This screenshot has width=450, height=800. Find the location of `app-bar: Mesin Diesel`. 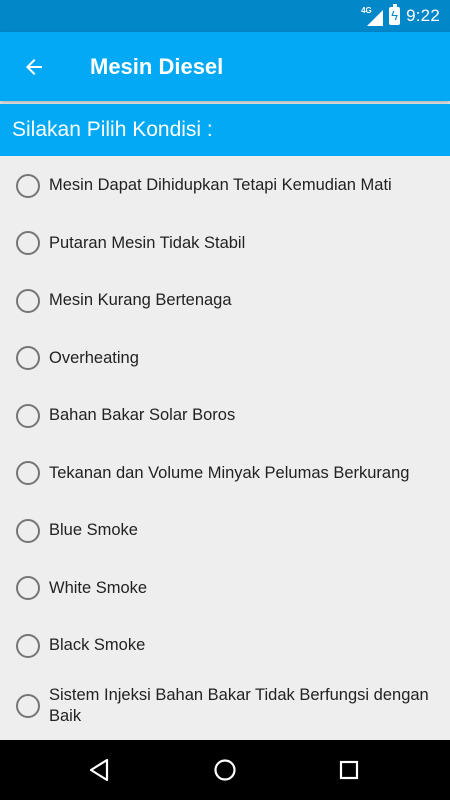

app-bar: Mesin Diesel is located at coordinates (225, 66).